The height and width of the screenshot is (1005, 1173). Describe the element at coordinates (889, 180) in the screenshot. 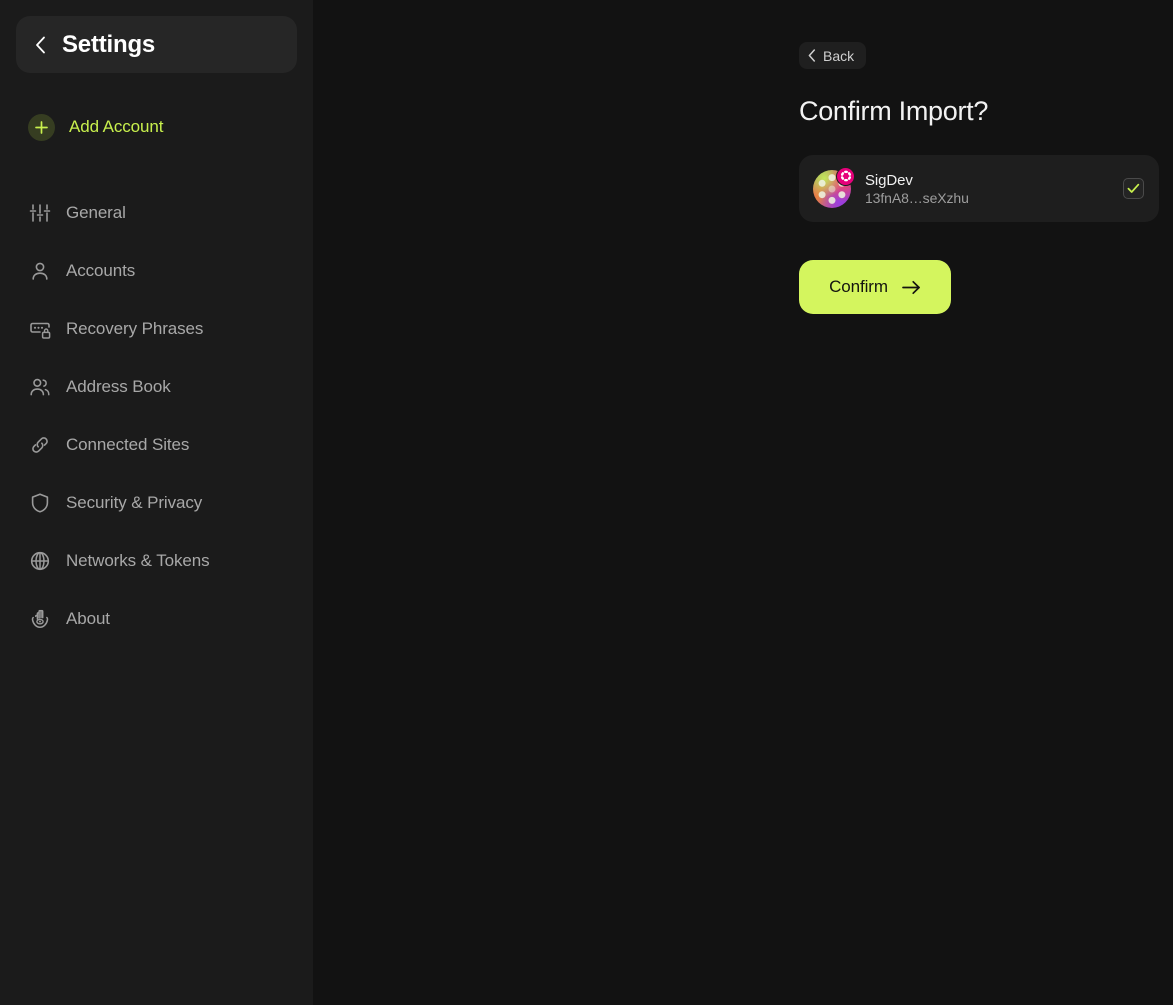

I see `account-name: SigDev` at that location.